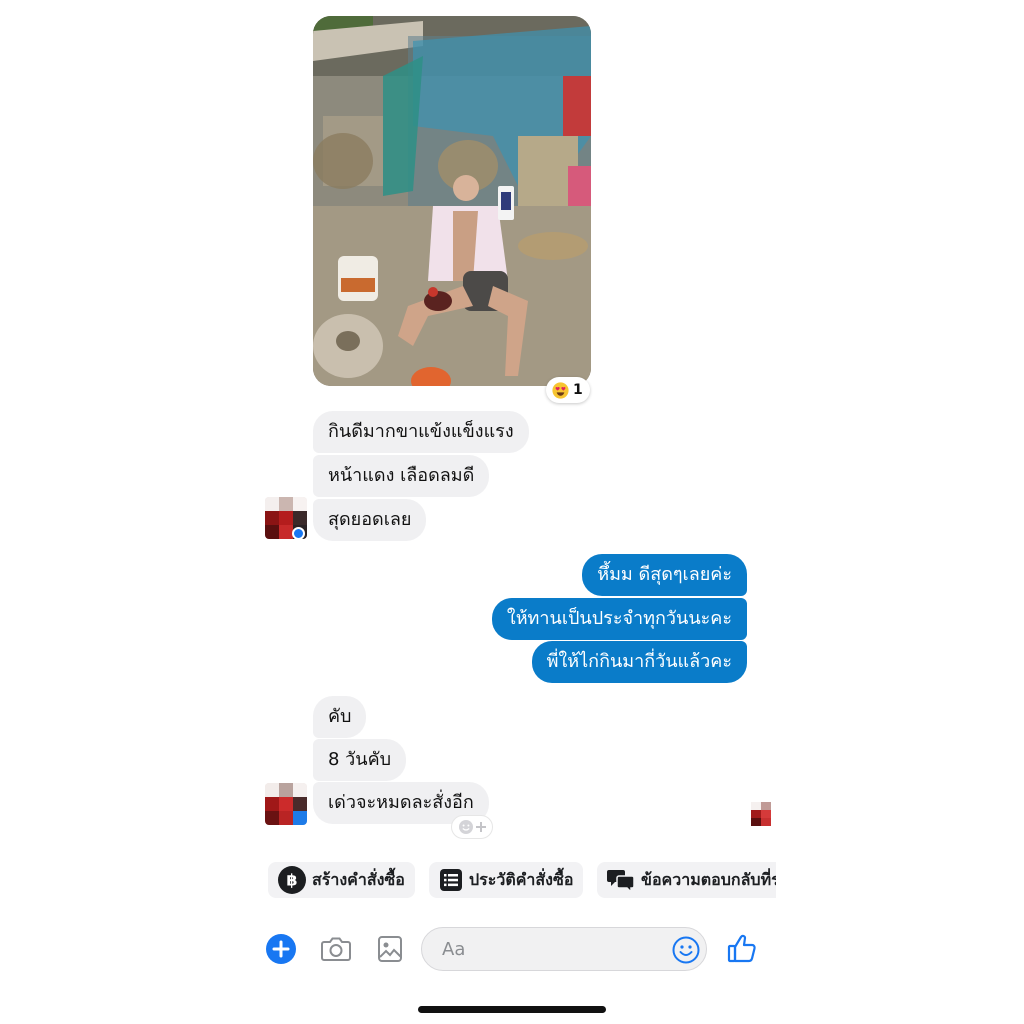 The image size is (1024, 1024). Describe the element at coordinates (578, 390) in the screenshot. I see `reaction-count: 1` at that location.